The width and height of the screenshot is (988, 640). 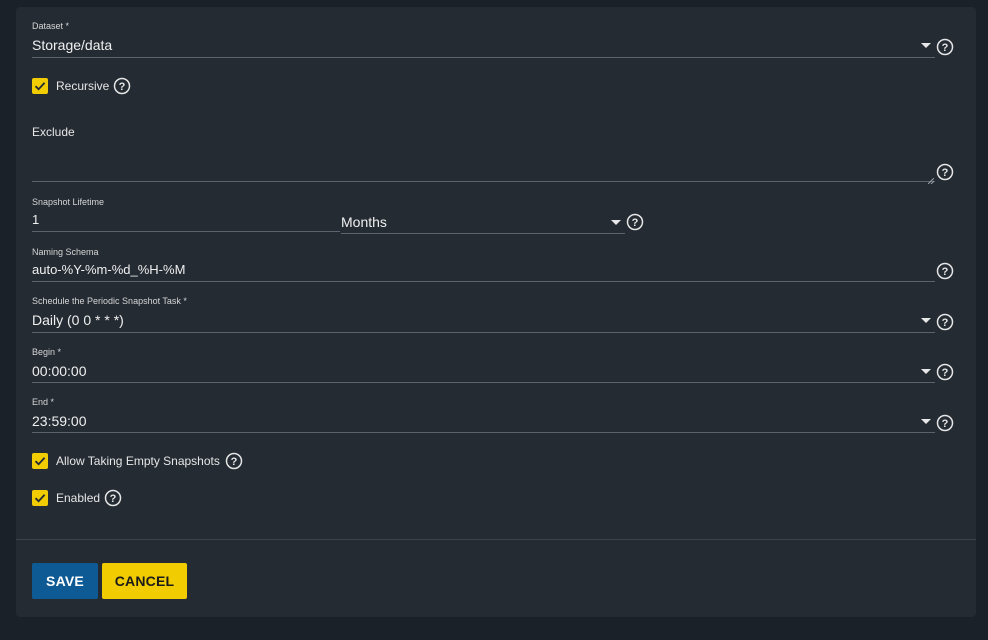 I want to click on recursive-label: Recursive, so click(x=83, y=86).